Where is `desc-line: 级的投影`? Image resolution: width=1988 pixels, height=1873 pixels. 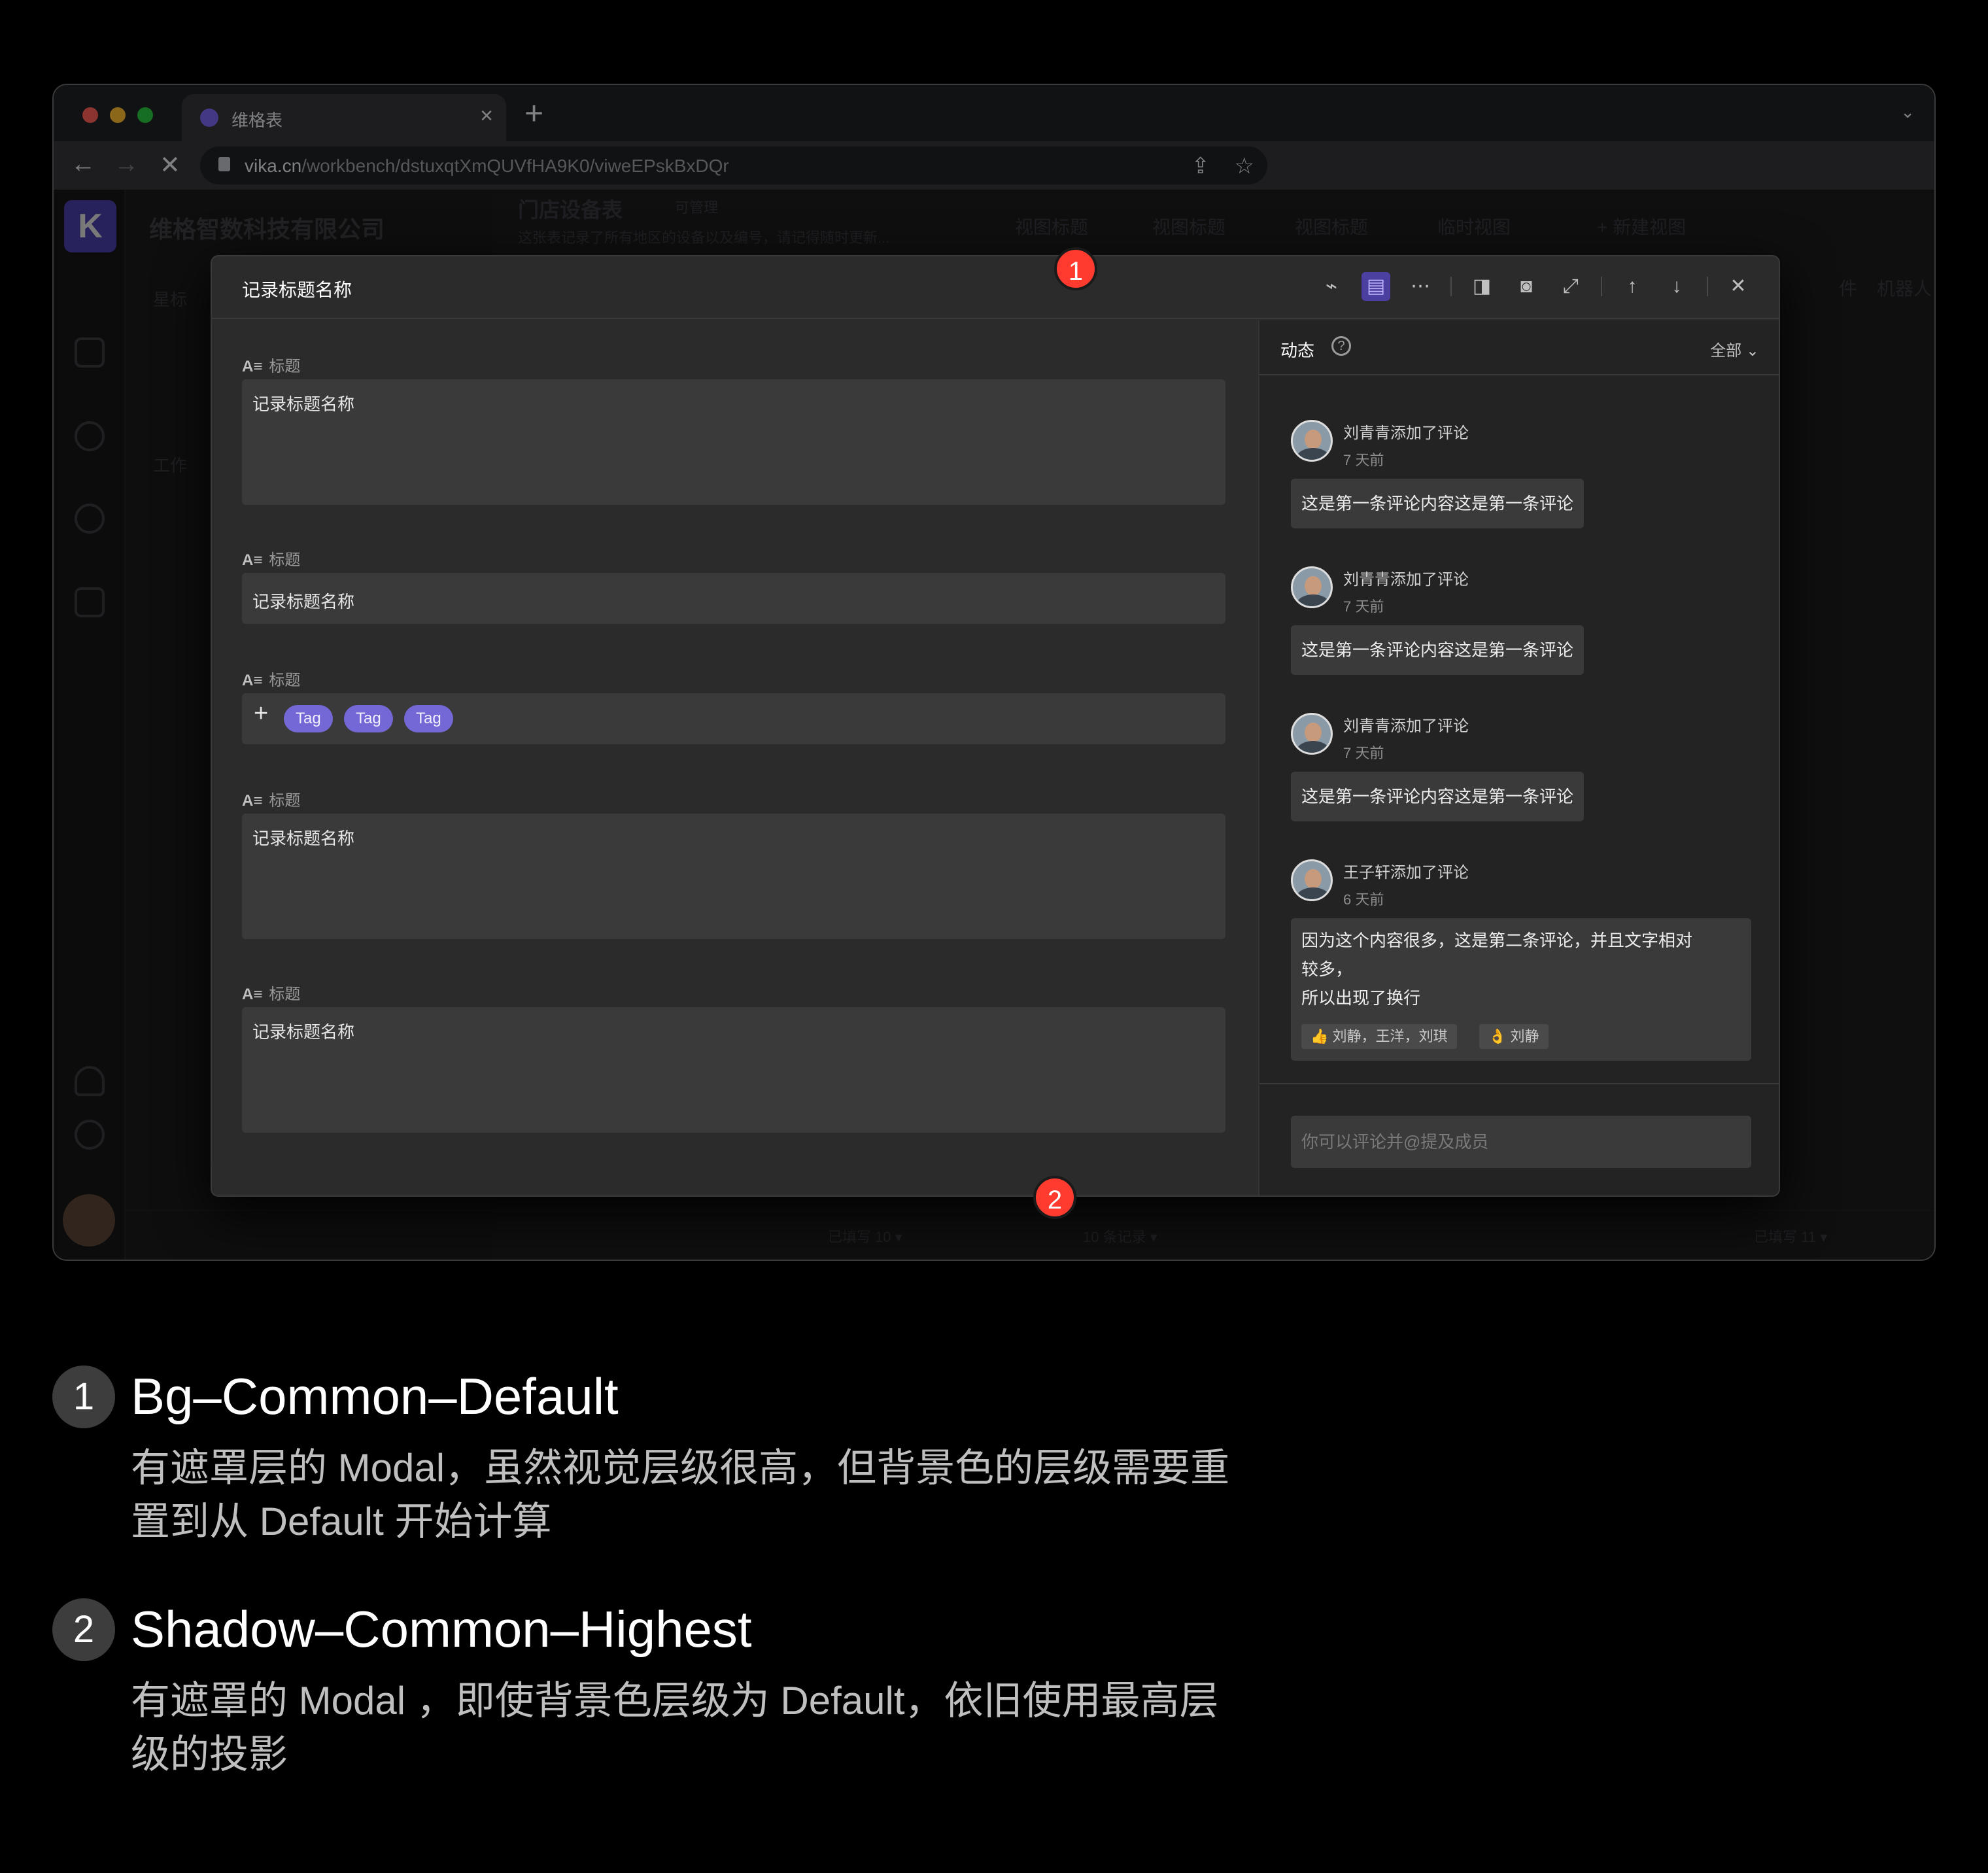 desc-line: 级的投影 is located at coordinates (209, 1754).